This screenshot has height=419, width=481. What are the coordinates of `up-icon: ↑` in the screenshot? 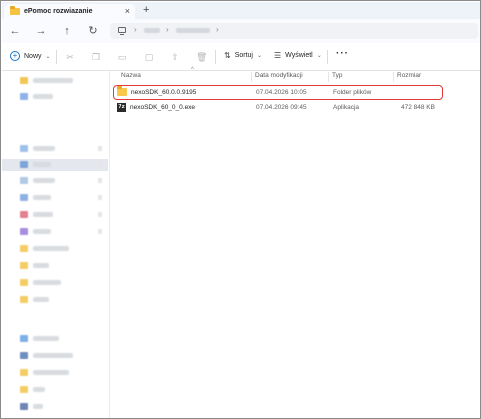 It's located at (67, 31).